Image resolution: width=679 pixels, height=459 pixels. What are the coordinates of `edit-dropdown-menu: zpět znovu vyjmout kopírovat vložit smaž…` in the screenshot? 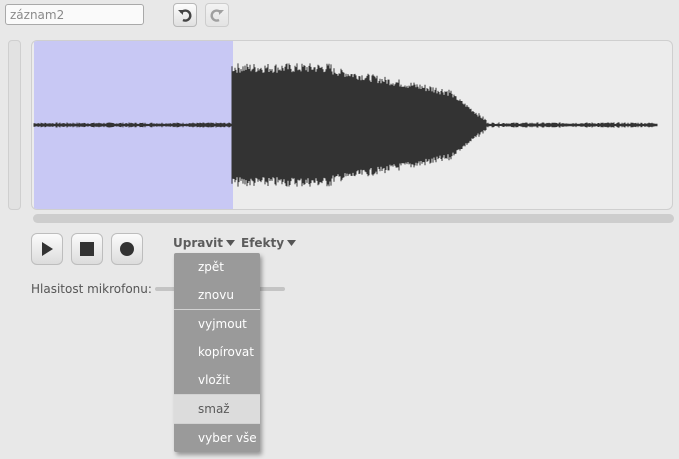 It's located at (217, 352).